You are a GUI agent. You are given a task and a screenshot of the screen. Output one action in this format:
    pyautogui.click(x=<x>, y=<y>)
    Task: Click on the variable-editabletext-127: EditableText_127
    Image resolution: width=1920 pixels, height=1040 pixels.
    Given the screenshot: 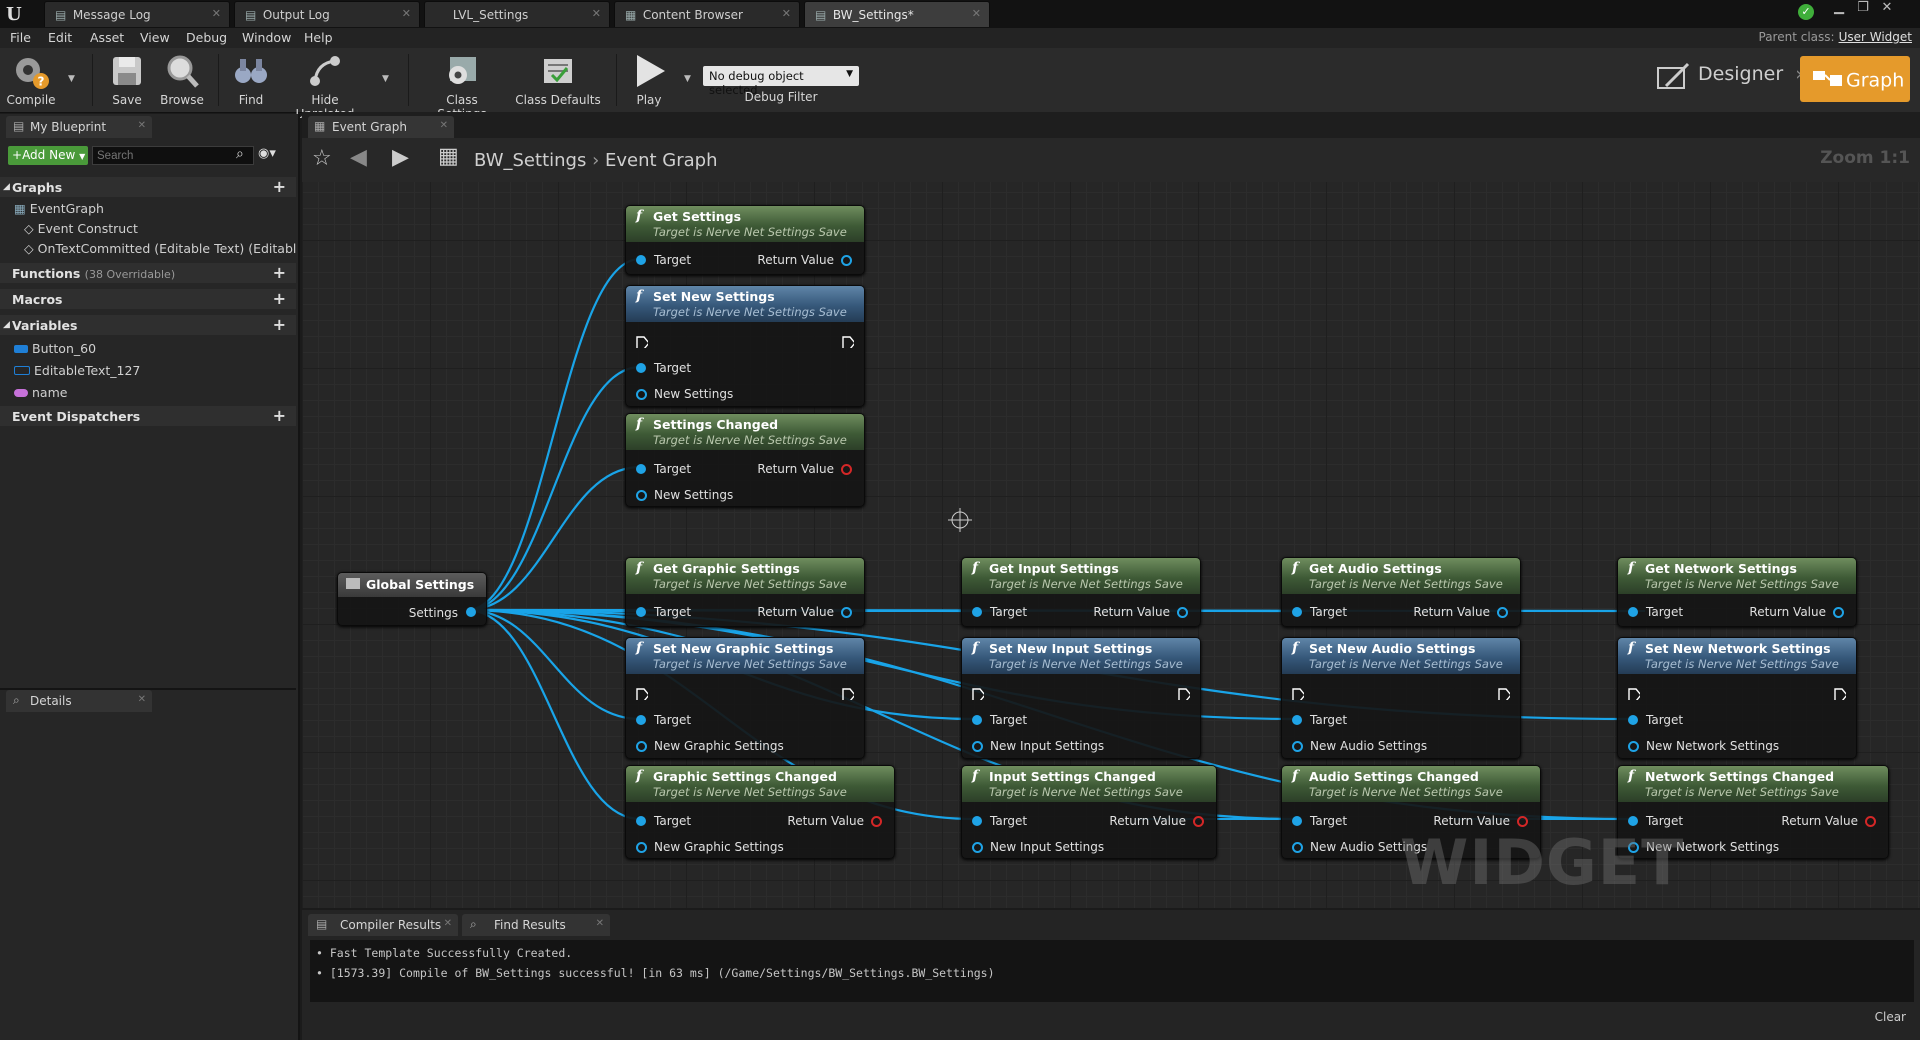 What is the action you would take?
    pyautogui.click(x=77, y=370)
    